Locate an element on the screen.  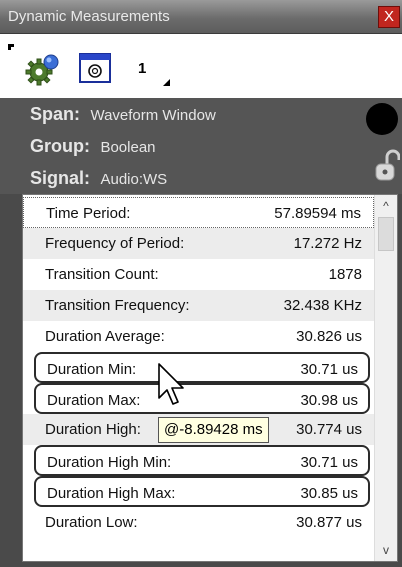
scroll-up-icon: ^ is located at coordinates (386, 206).